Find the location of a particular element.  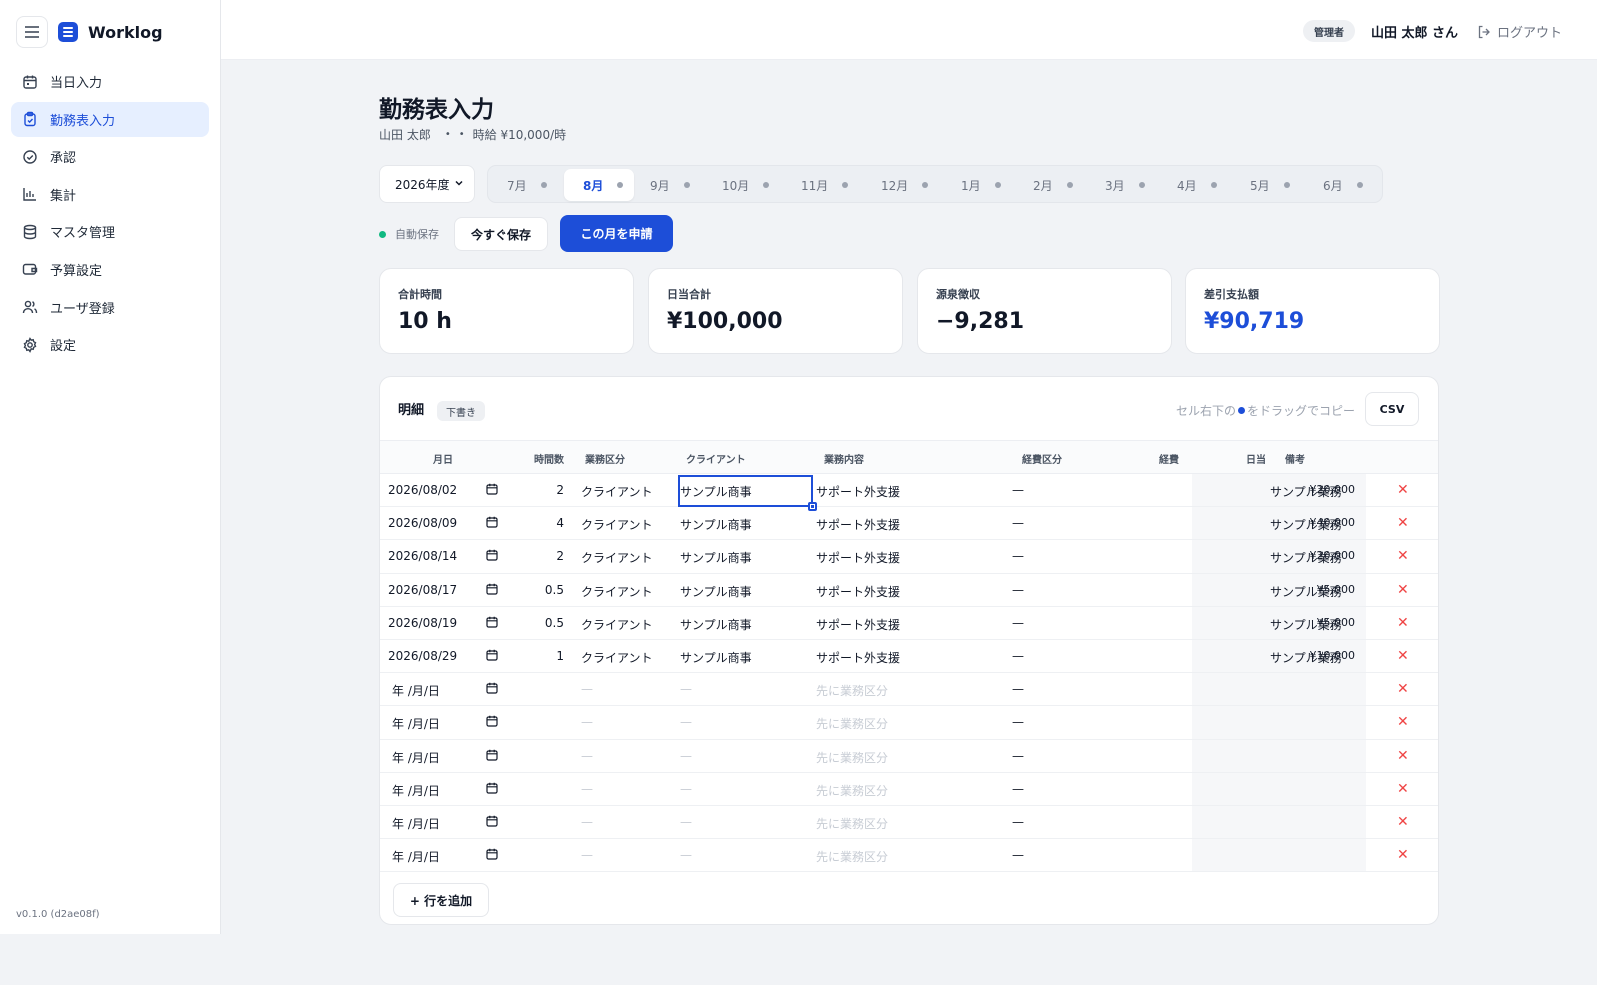

tab-month-7: 7月 is located at coordinates (524, 185).